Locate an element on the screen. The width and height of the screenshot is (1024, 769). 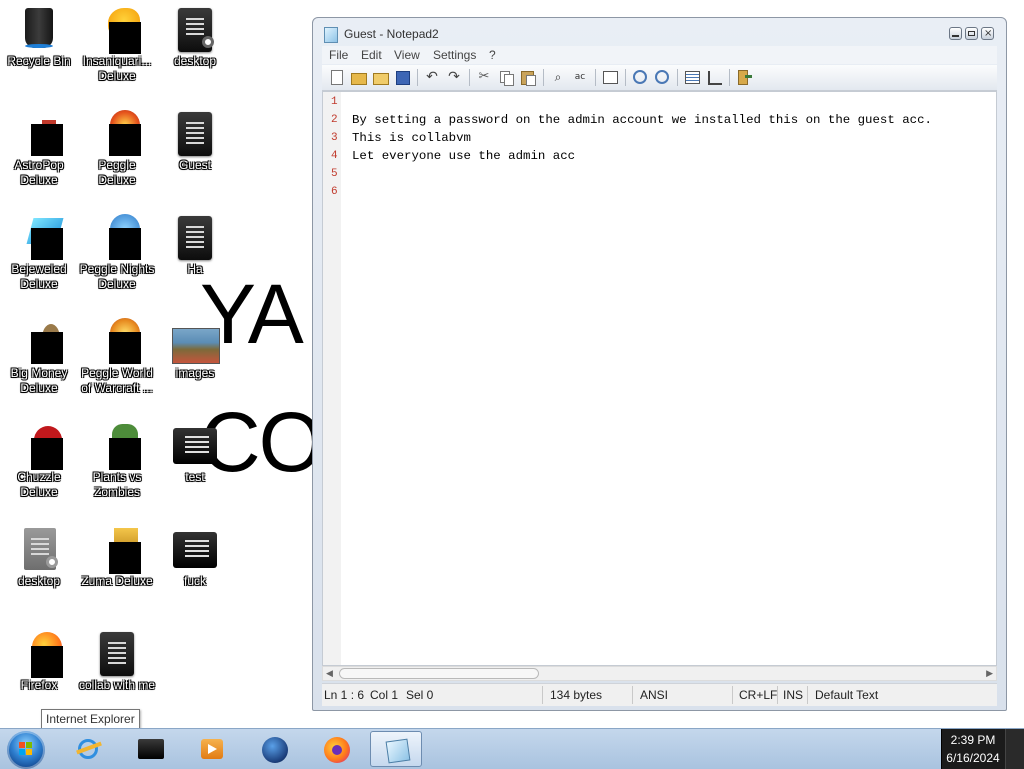
icon-label: Recycle Bin is located at coordinates (39, 61).